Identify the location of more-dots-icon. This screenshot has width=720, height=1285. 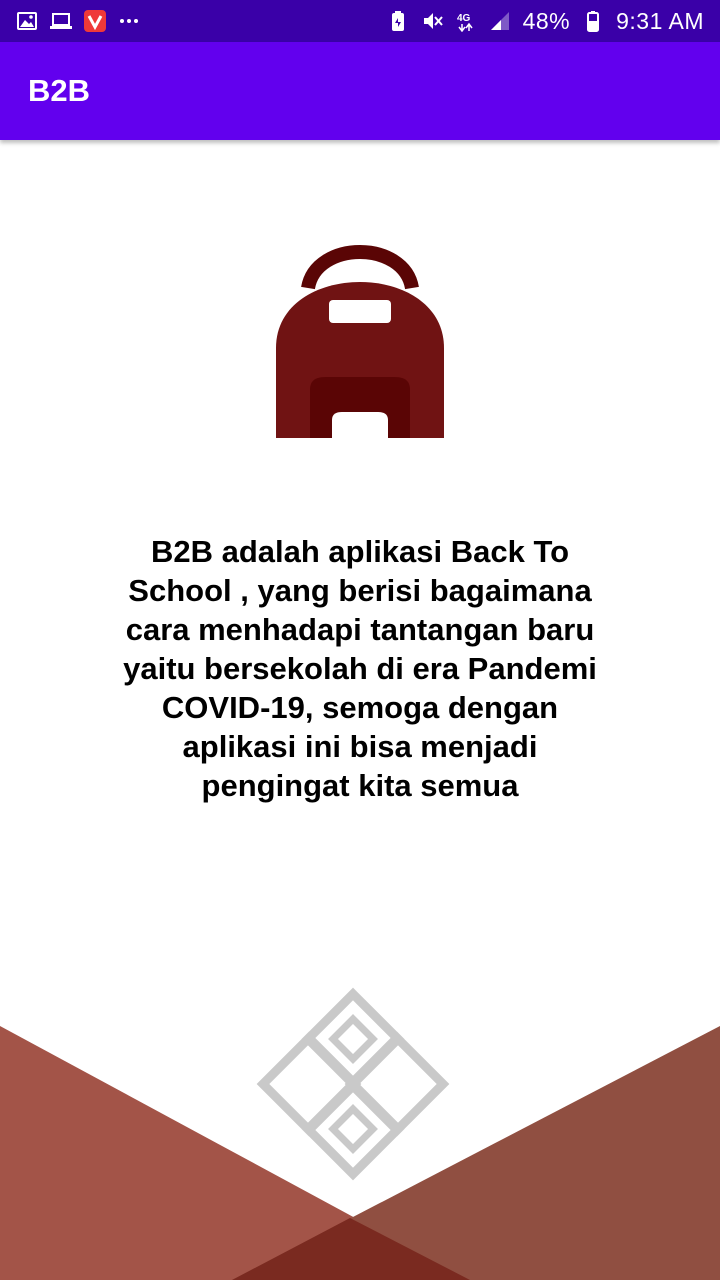
(129, 21).